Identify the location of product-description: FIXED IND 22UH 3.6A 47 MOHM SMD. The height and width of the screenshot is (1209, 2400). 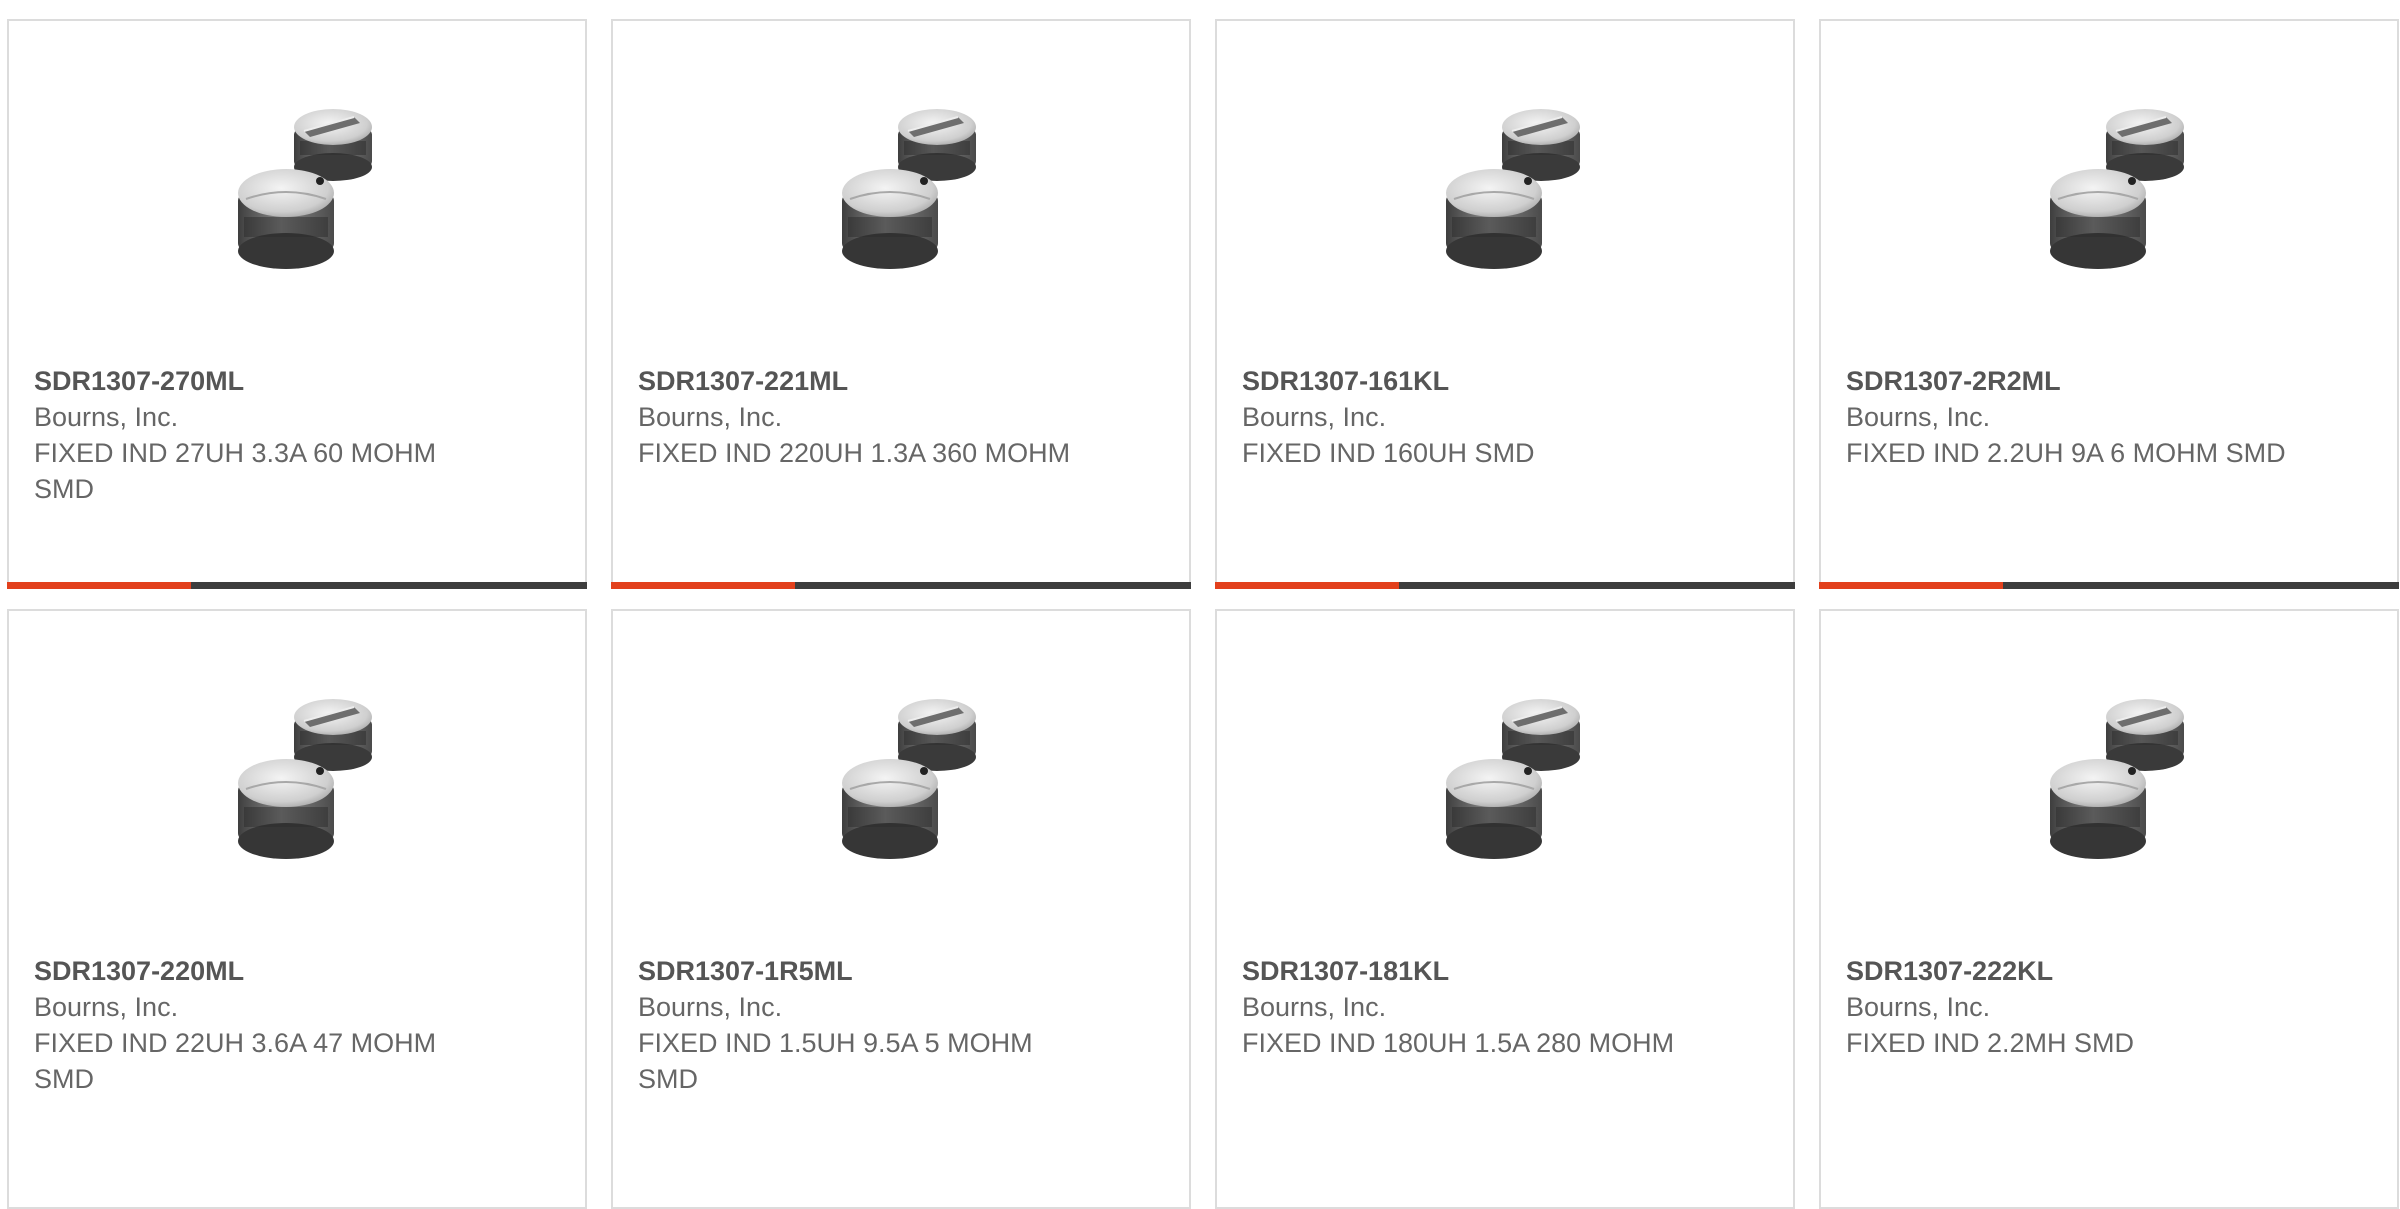
(235, 1061).